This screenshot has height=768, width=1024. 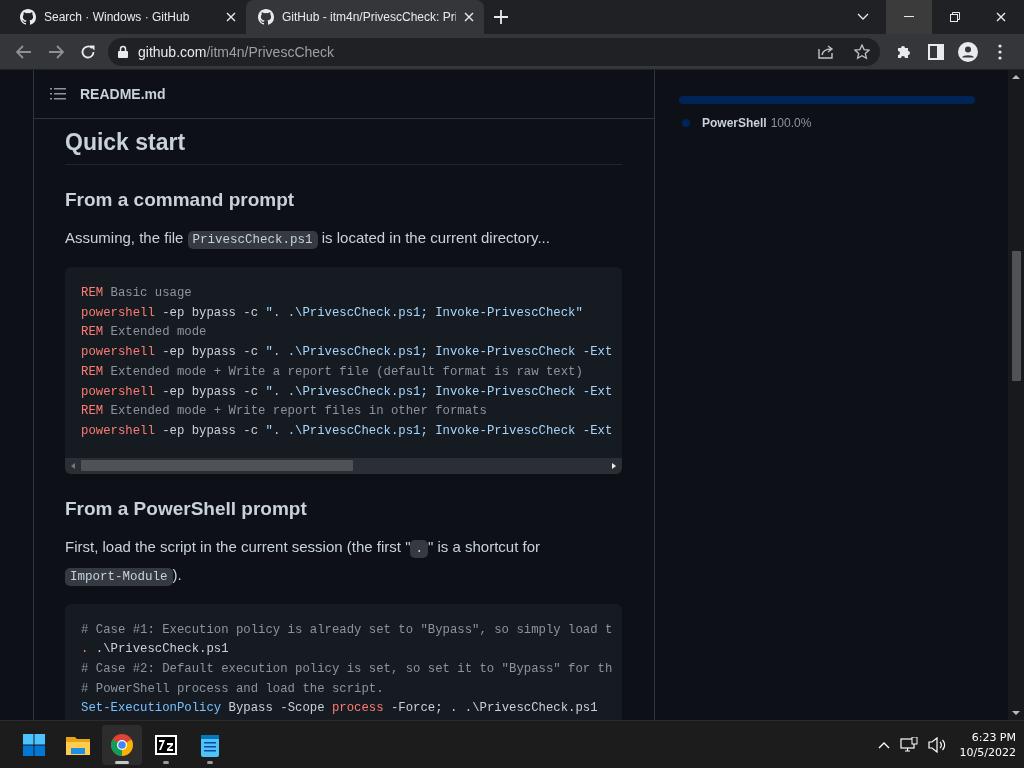 What do you see at coordinates (332, 372) in the screenshot?
I see `code-line: REM Extended mode + Write a report file (default format is raw text)` at bounding box center [332, 372].